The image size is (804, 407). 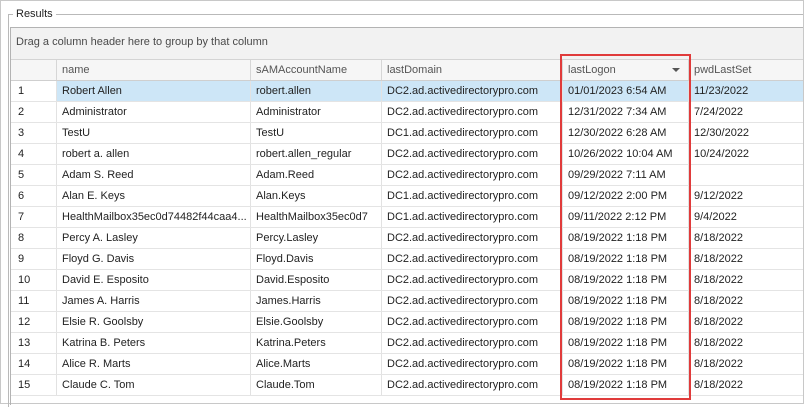 I want to click on cell-samaccountname: Alan.Keys, so click(x=316, y=196).